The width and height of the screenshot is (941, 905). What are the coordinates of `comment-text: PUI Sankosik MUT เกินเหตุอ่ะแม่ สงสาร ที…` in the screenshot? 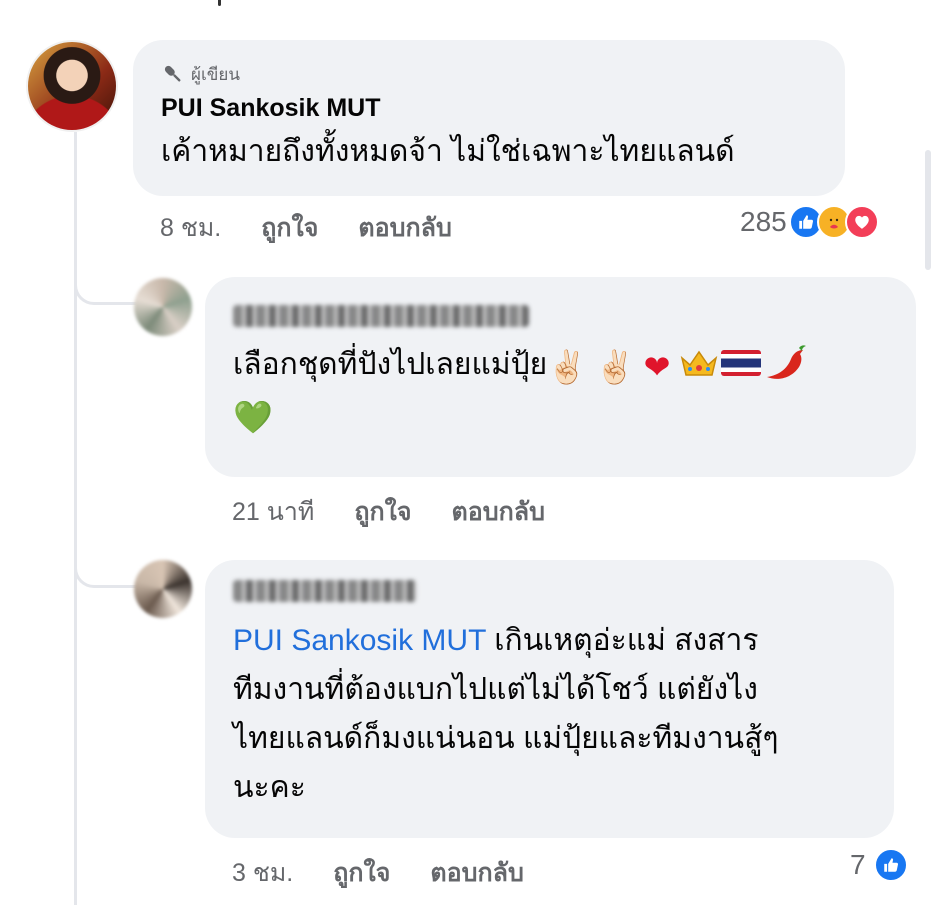 It's located at (549, 714).